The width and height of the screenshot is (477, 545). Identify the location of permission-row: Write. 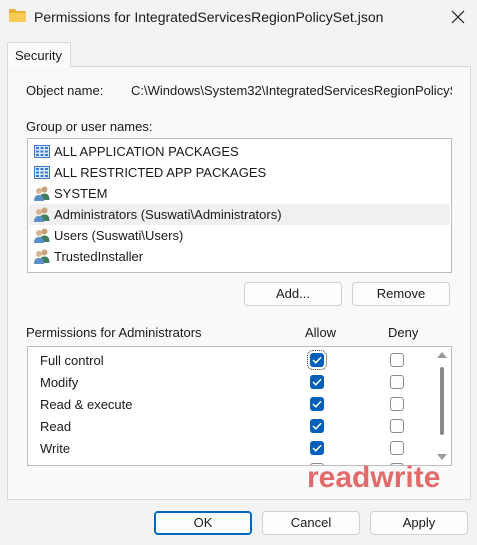
(230, 448).